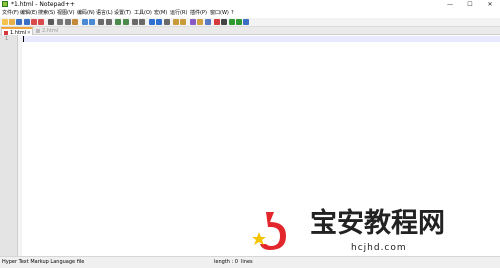  I want to click on menu-plugins: 插件(P), so click(198, 13).